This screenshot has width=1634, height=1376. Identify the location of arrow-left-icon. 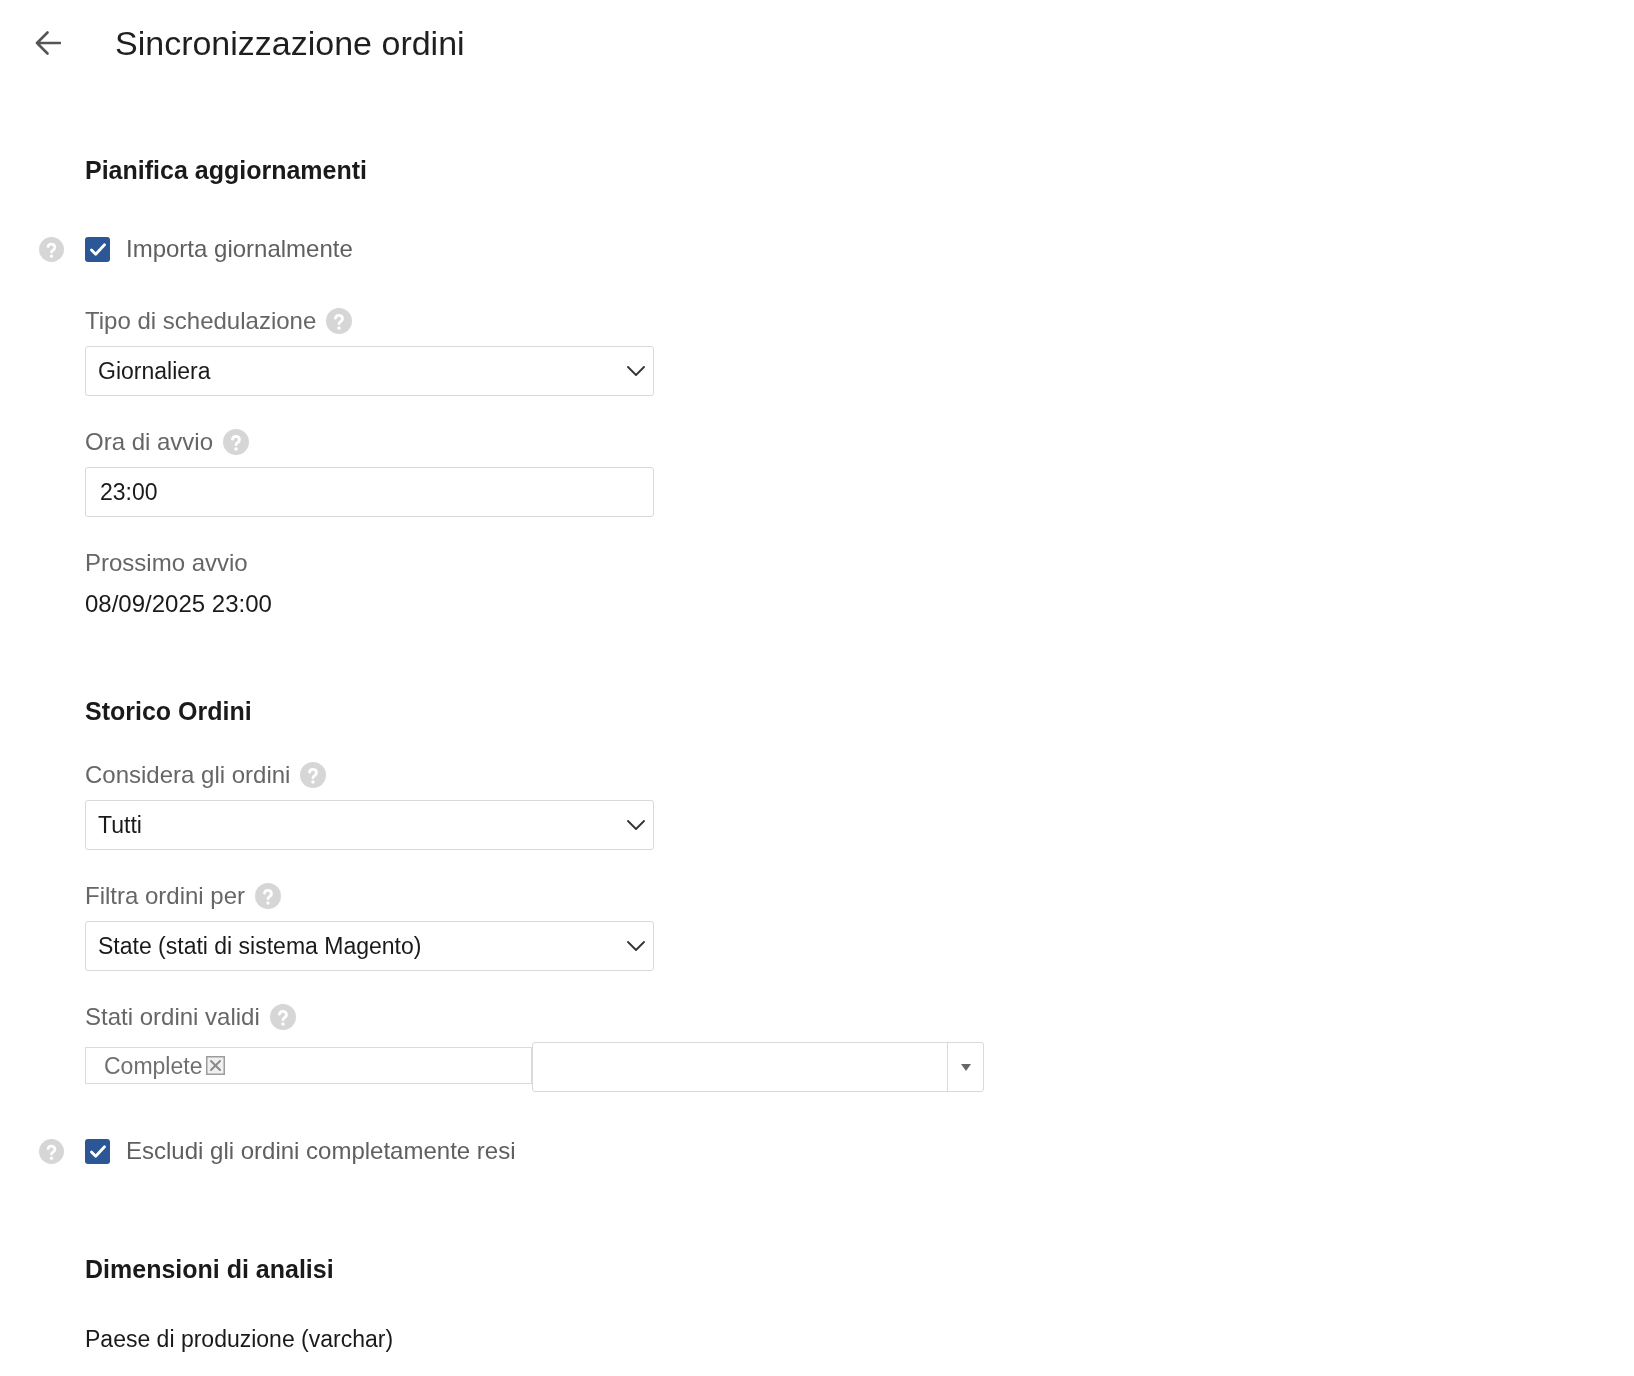
(48, 43).